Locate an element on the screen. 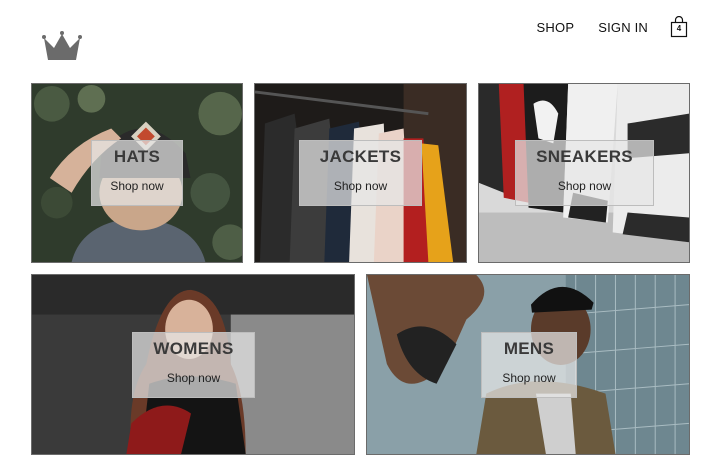  womens-overlay: WOMENS Shop now is located at coordinates (193, 365).